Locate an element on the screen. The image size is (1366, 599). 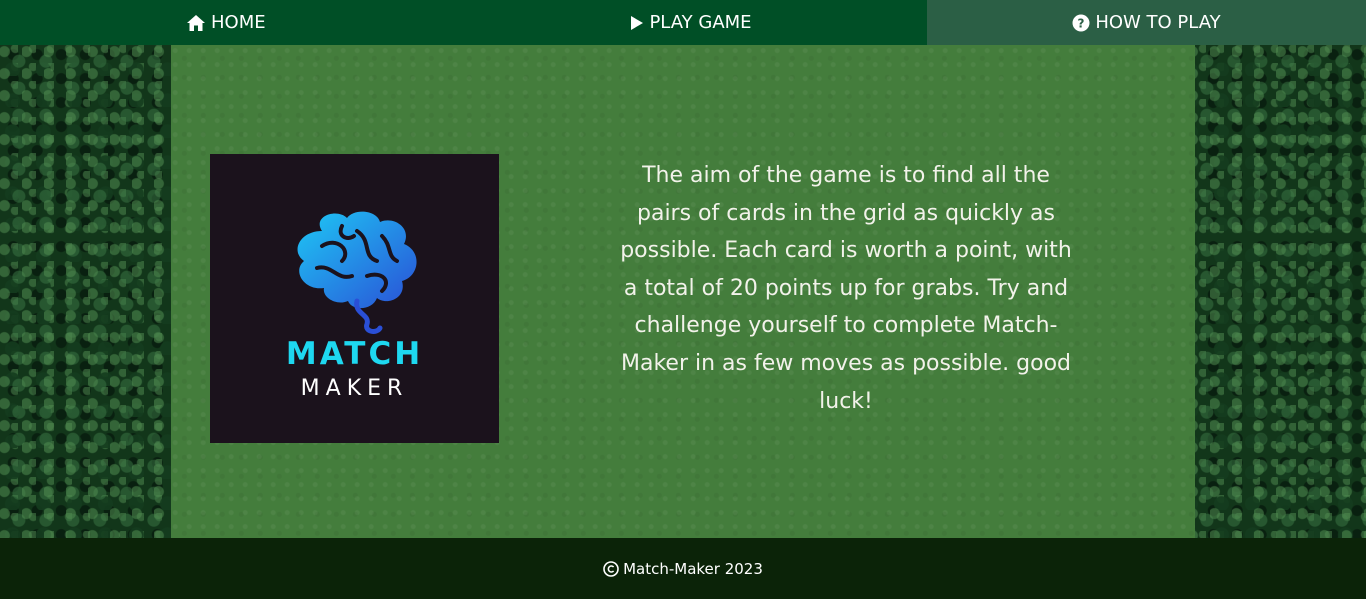
question-circle-icon: ? is located at coordinates (1081, 23).